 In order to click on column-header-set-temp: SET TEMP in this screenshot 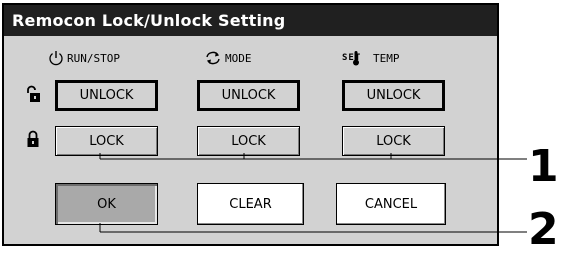, I will do `click(371, 58)`.